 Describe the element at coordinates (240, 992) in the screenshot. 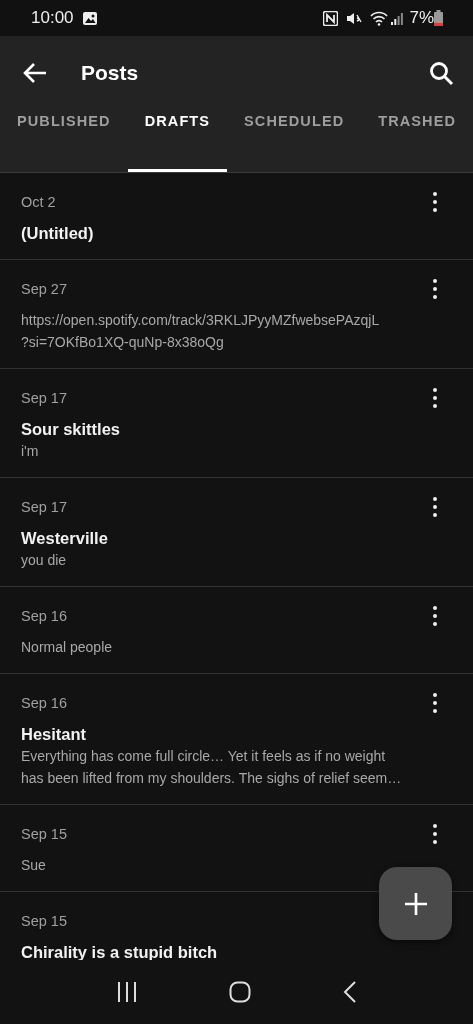

I see `home-icon` at that location.